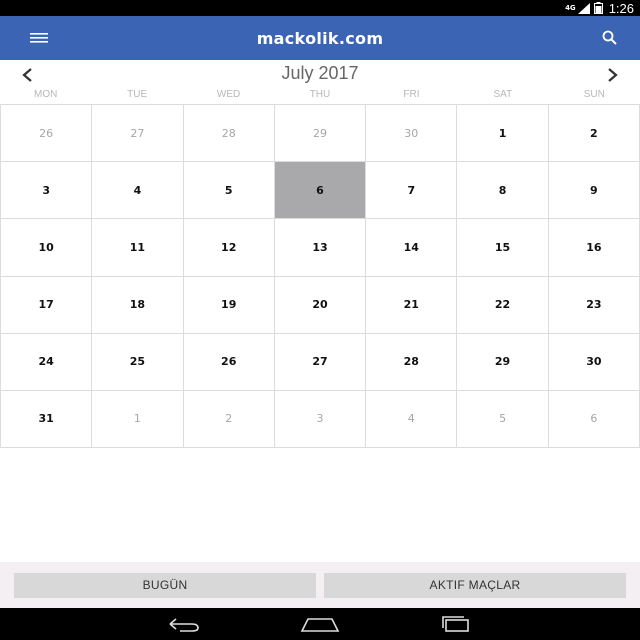  What do you see at coordinates (503, 94) in the screenshot?
I see `weekday-label: SAT` at bounding box center [503, 94].